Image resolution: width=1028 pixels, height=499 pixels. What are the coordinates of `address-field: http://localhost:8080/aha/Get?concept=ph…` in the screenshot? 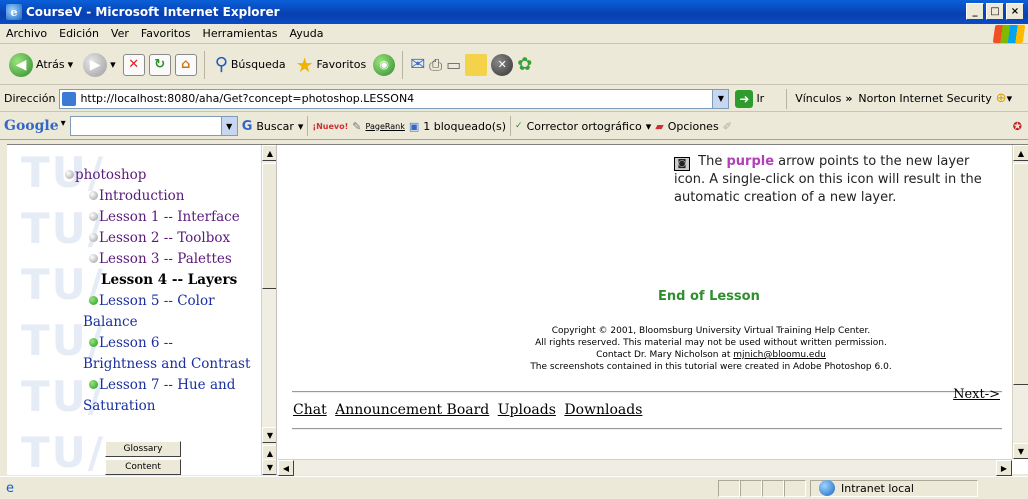 It's located at (394, 98).